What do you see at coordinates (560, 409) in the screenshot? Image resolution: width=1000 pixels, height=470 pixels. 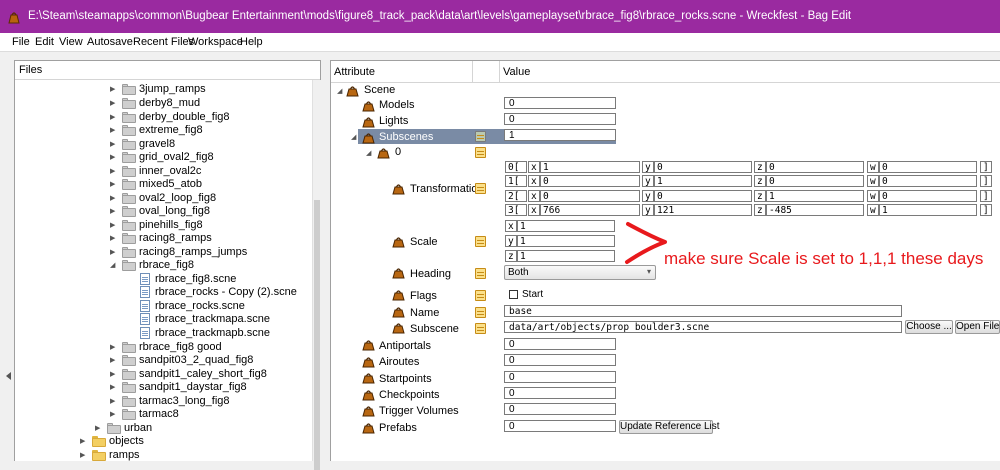 I see `trigger-volumes-value-input: 0` at bounding box center [560, 409].